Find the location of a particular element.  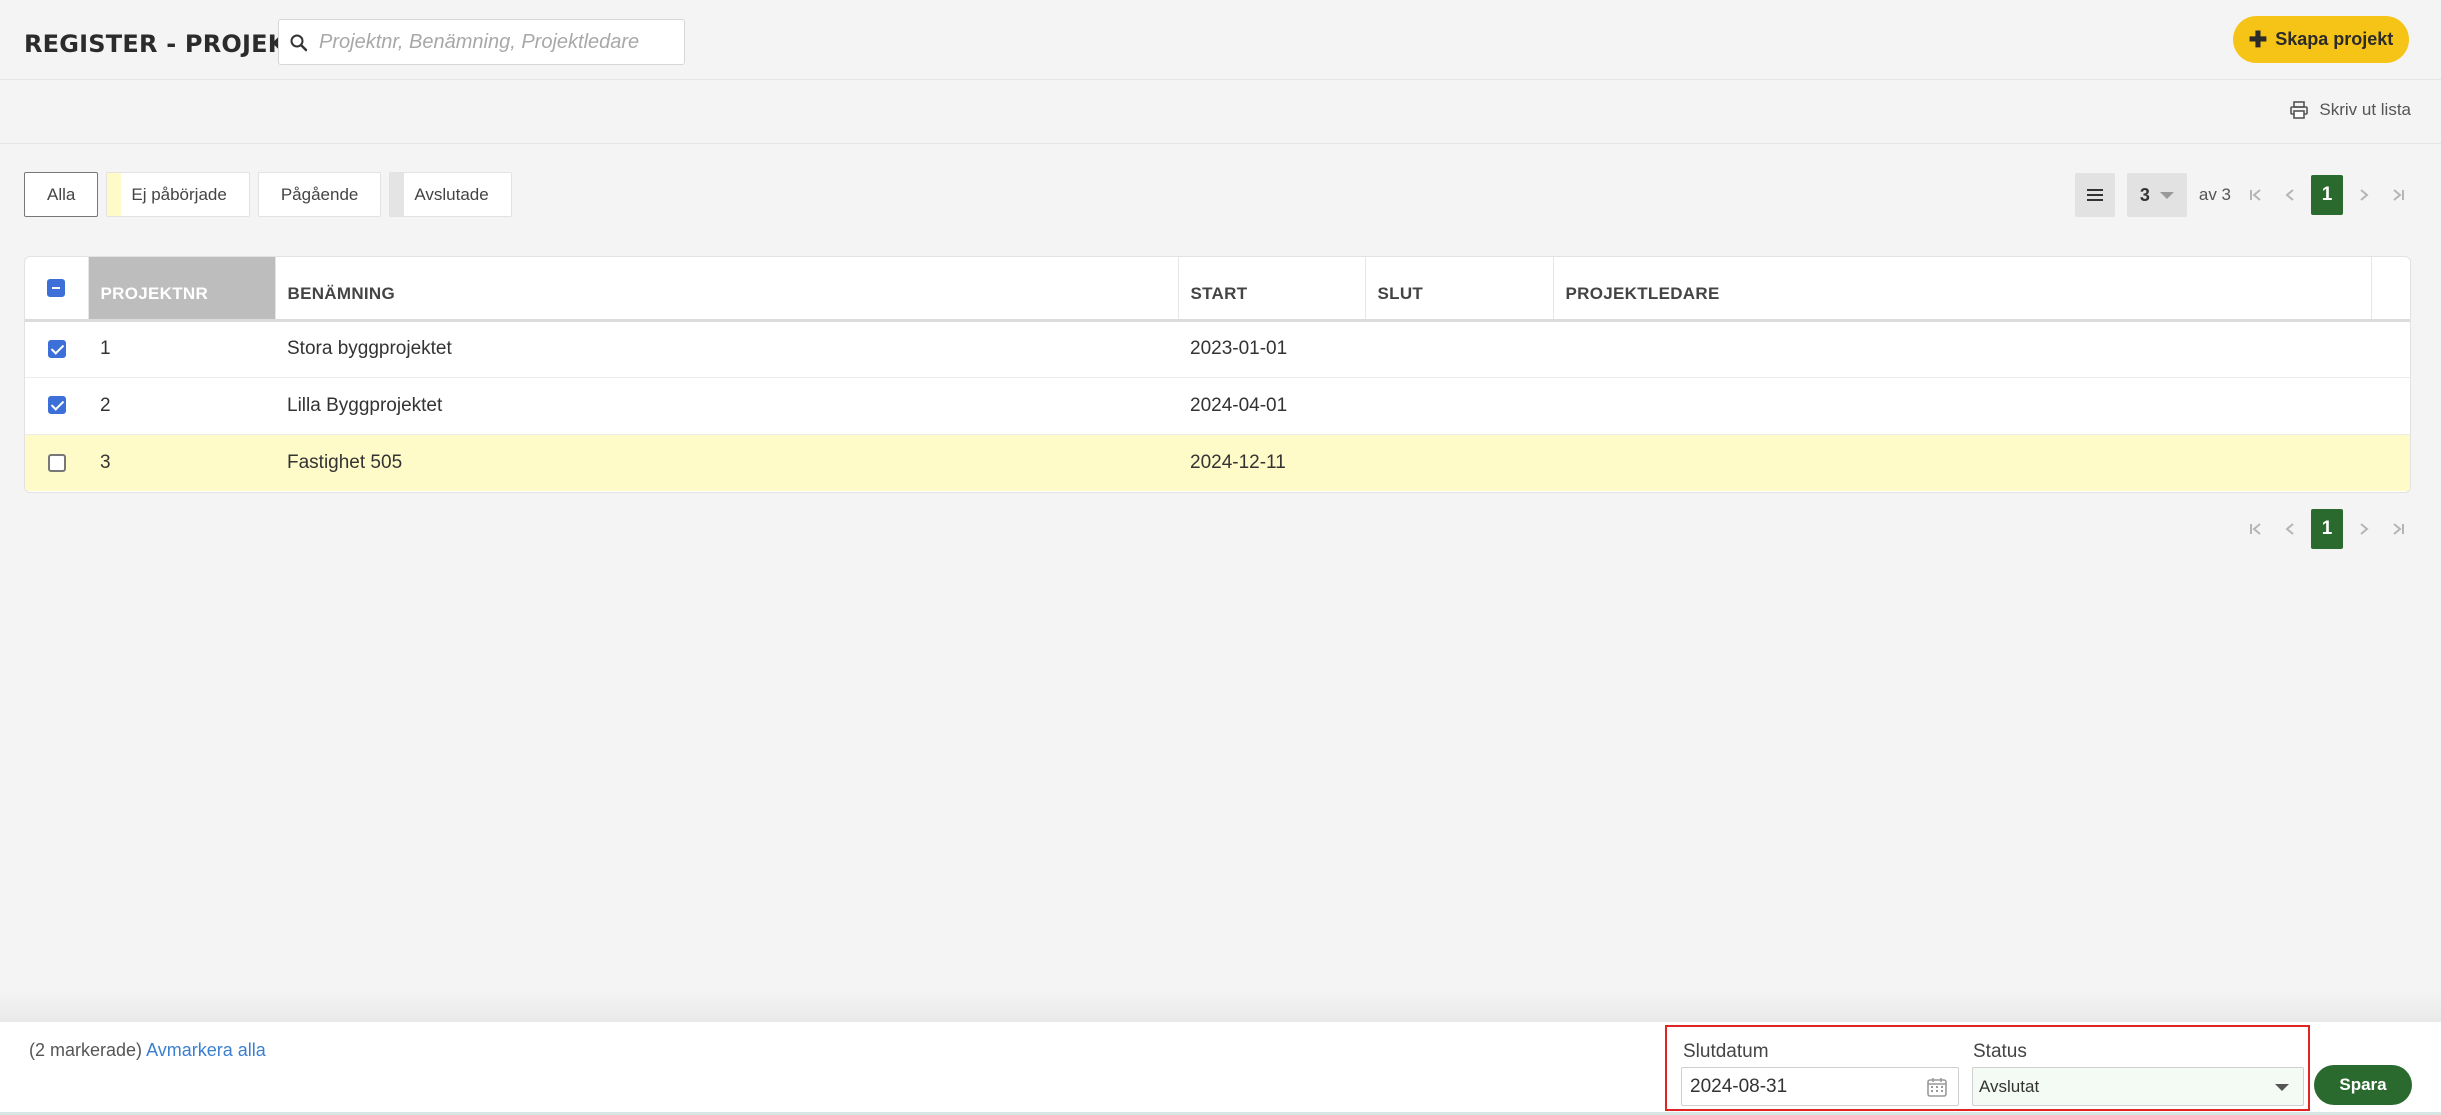

status-label: Status is located at coordinates (2000, 1051).